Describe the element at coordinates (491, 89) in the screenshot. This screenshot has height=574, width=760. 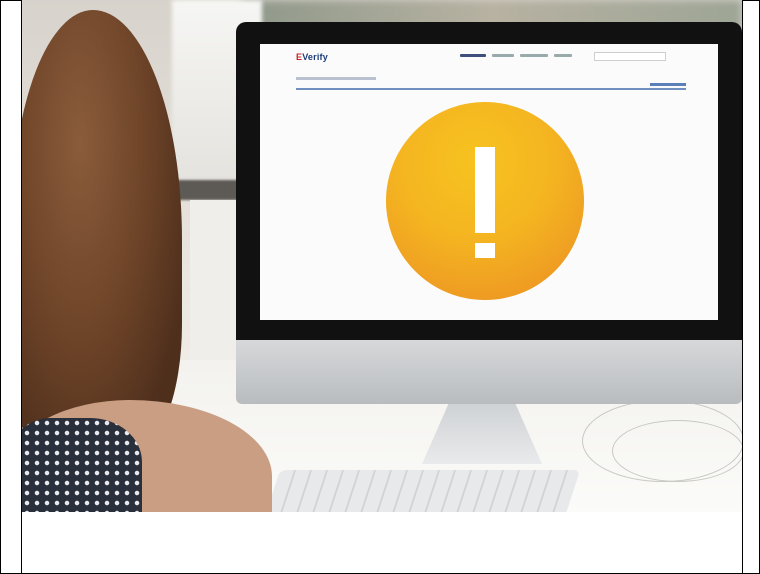
I see `header-rule` at that location.